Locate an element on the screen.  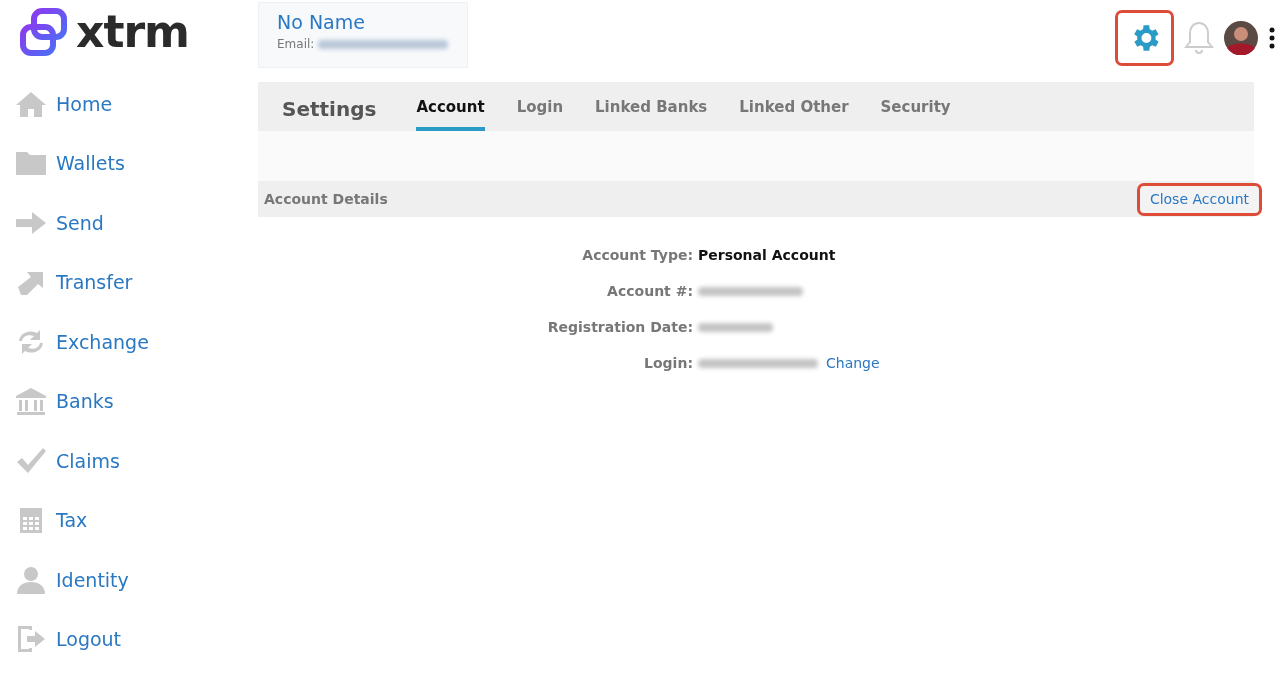
profile-name: No Name is located at coordinates (321, 22).